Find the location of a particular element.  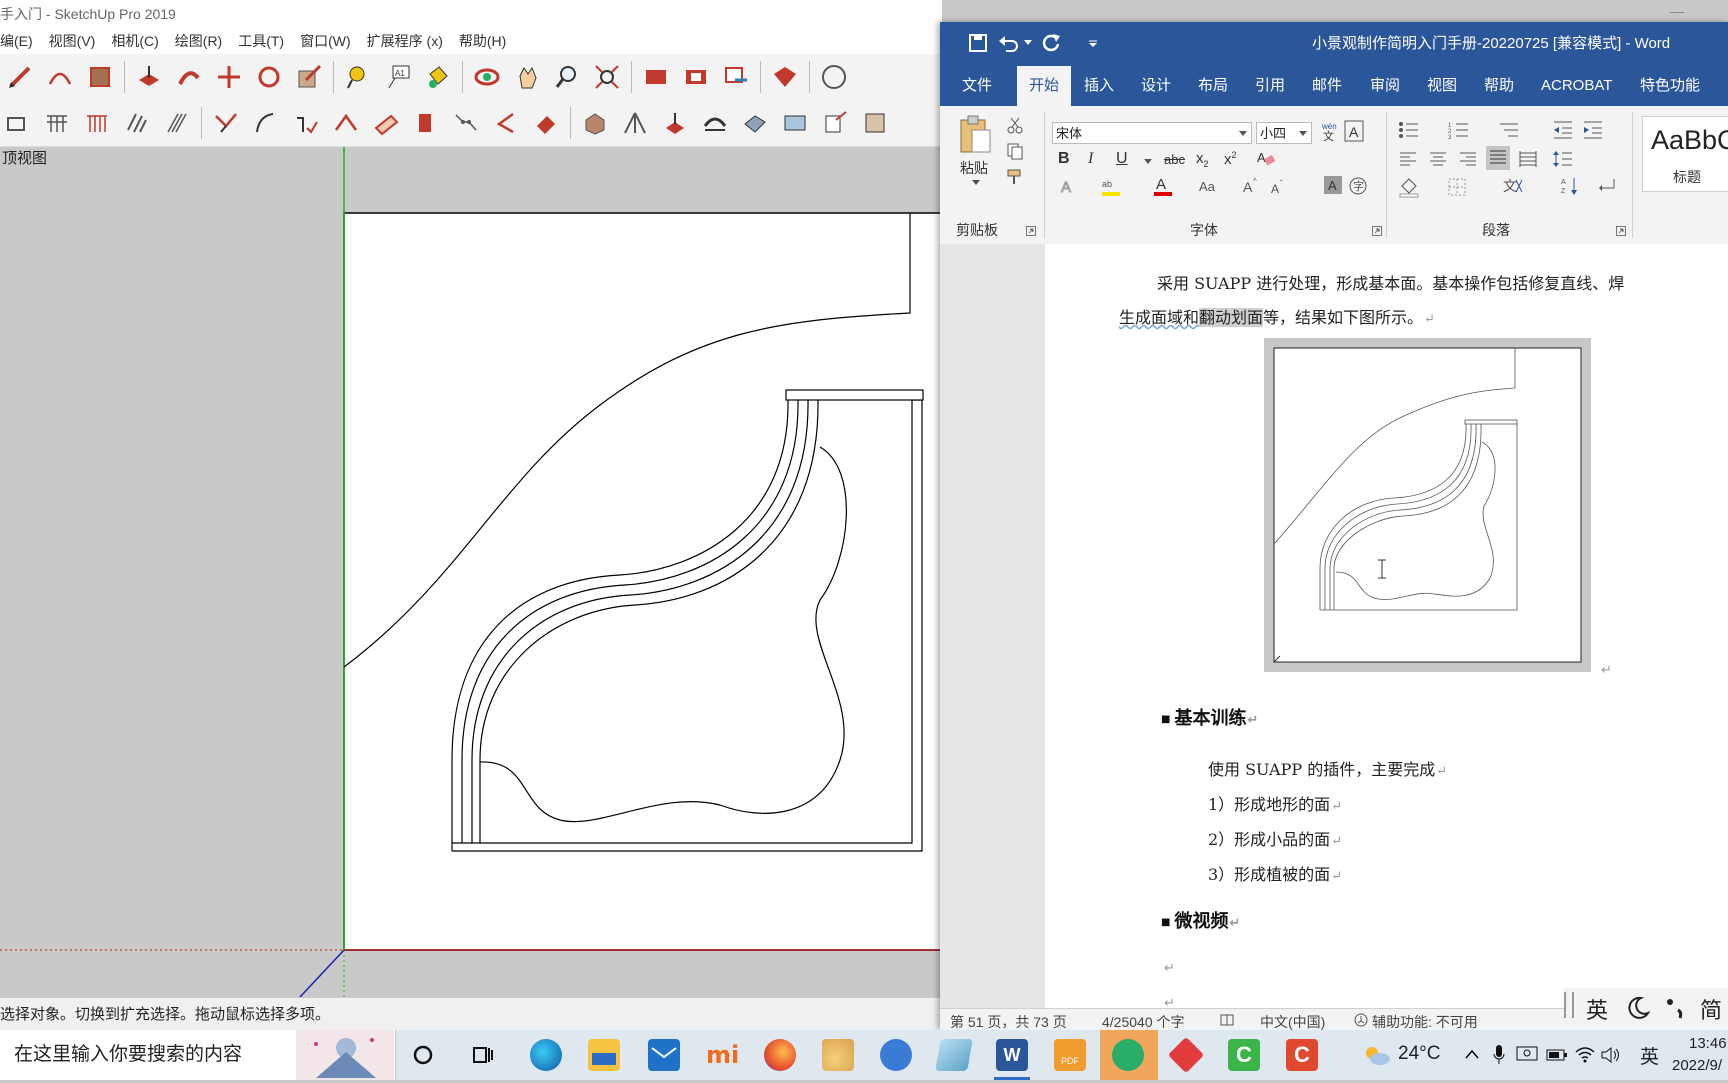

embedded-image is located at coordinates (1427, 505).